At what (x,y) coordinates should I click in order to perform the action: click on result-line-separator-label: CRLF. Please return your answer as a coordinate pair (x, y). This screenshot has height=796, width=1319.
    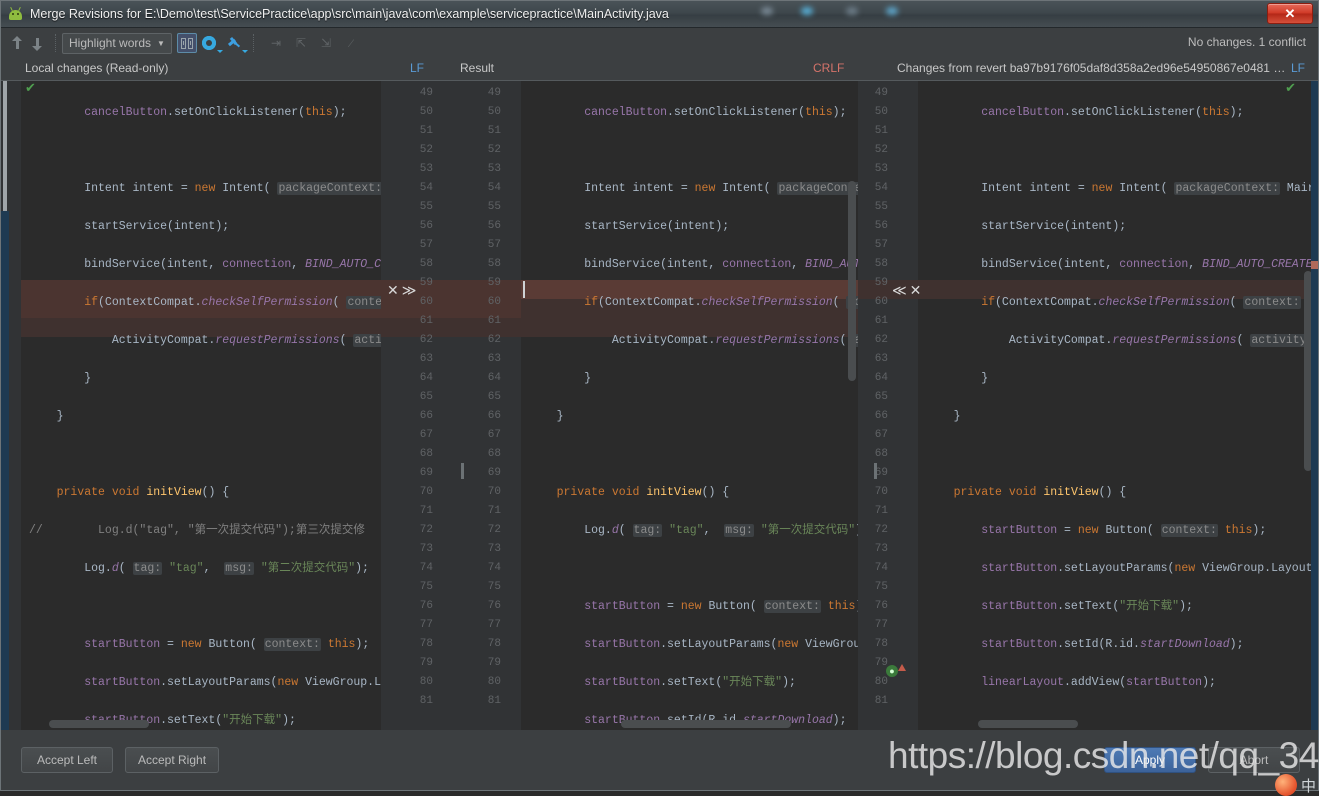
    Looking at the image, I should click on (828, 68).